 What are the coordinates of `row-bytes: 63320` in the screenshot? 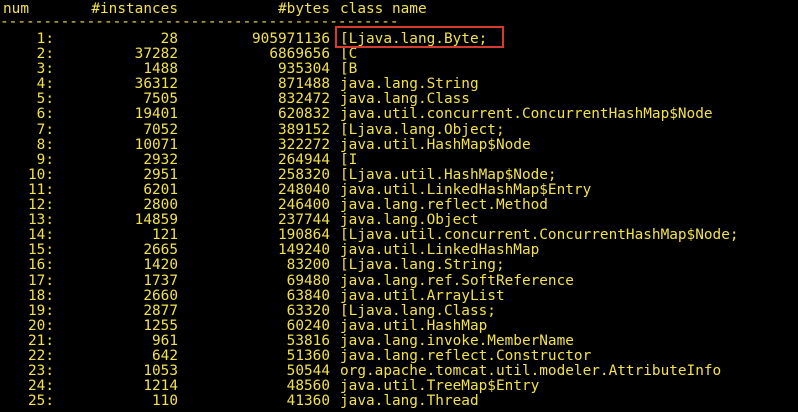 It's located at (308, 310).